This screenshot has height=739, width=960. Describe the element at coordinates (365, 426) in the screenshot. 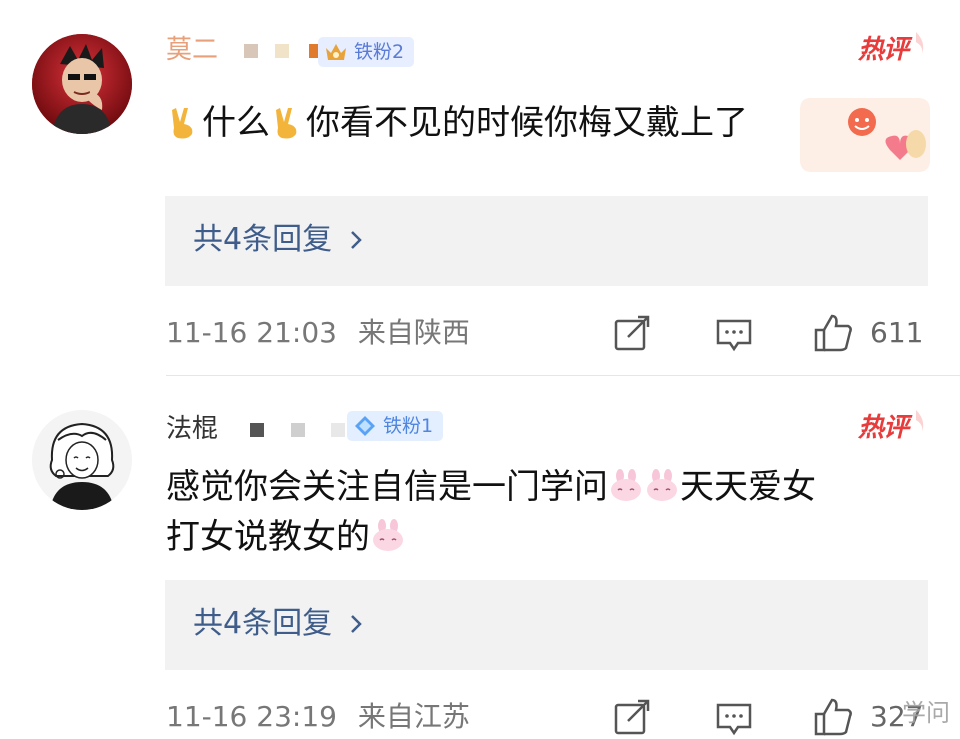

I see `diamond-icon` at that location.